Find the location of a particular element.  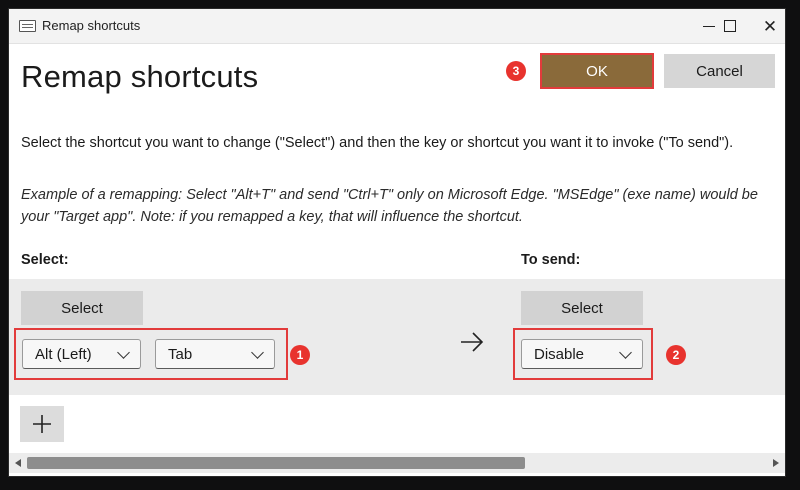

close-icon: ✕ is located at coordinates (770, 26).